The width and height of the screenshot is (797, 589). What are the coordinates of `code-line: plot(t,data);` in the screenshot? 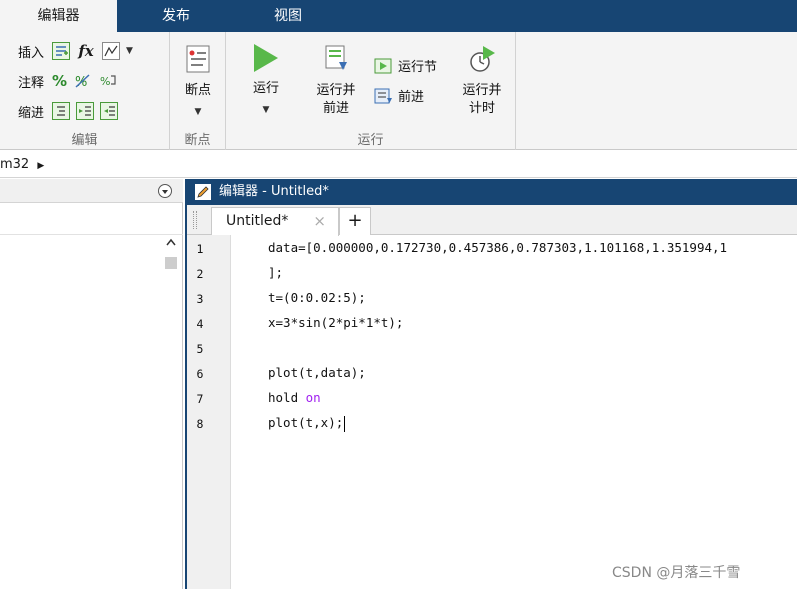 It's located at (317, 372).